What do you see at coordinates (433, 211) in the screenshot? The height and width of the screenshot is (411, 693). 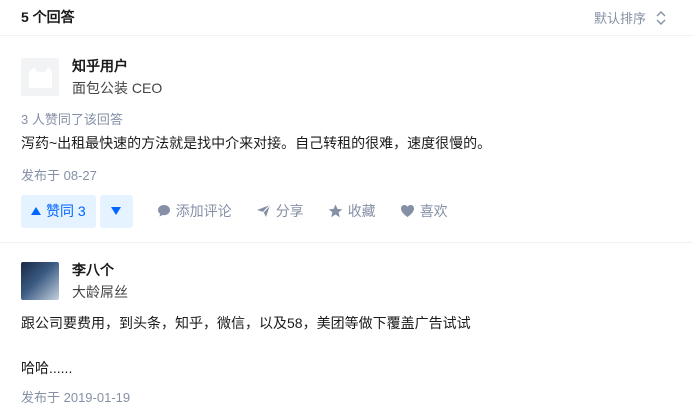 I see `like-label: 喜欢` at bounding box center [433, 211].